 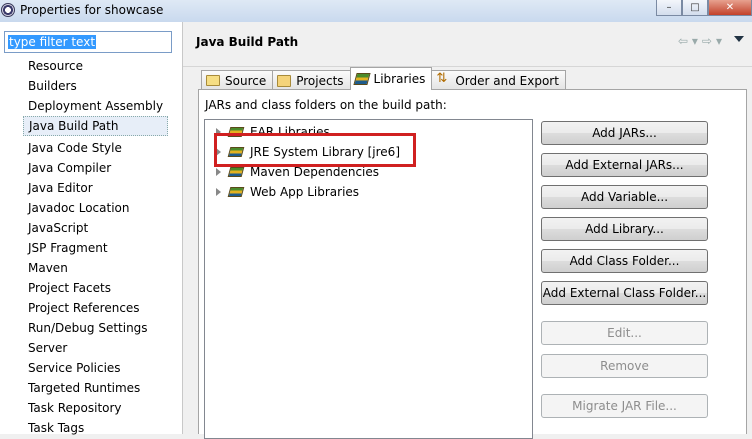 What do you see at coordinates (730, 8) in the screenshot?
I see `close-button: ✕` at bounding box center [730, 8].